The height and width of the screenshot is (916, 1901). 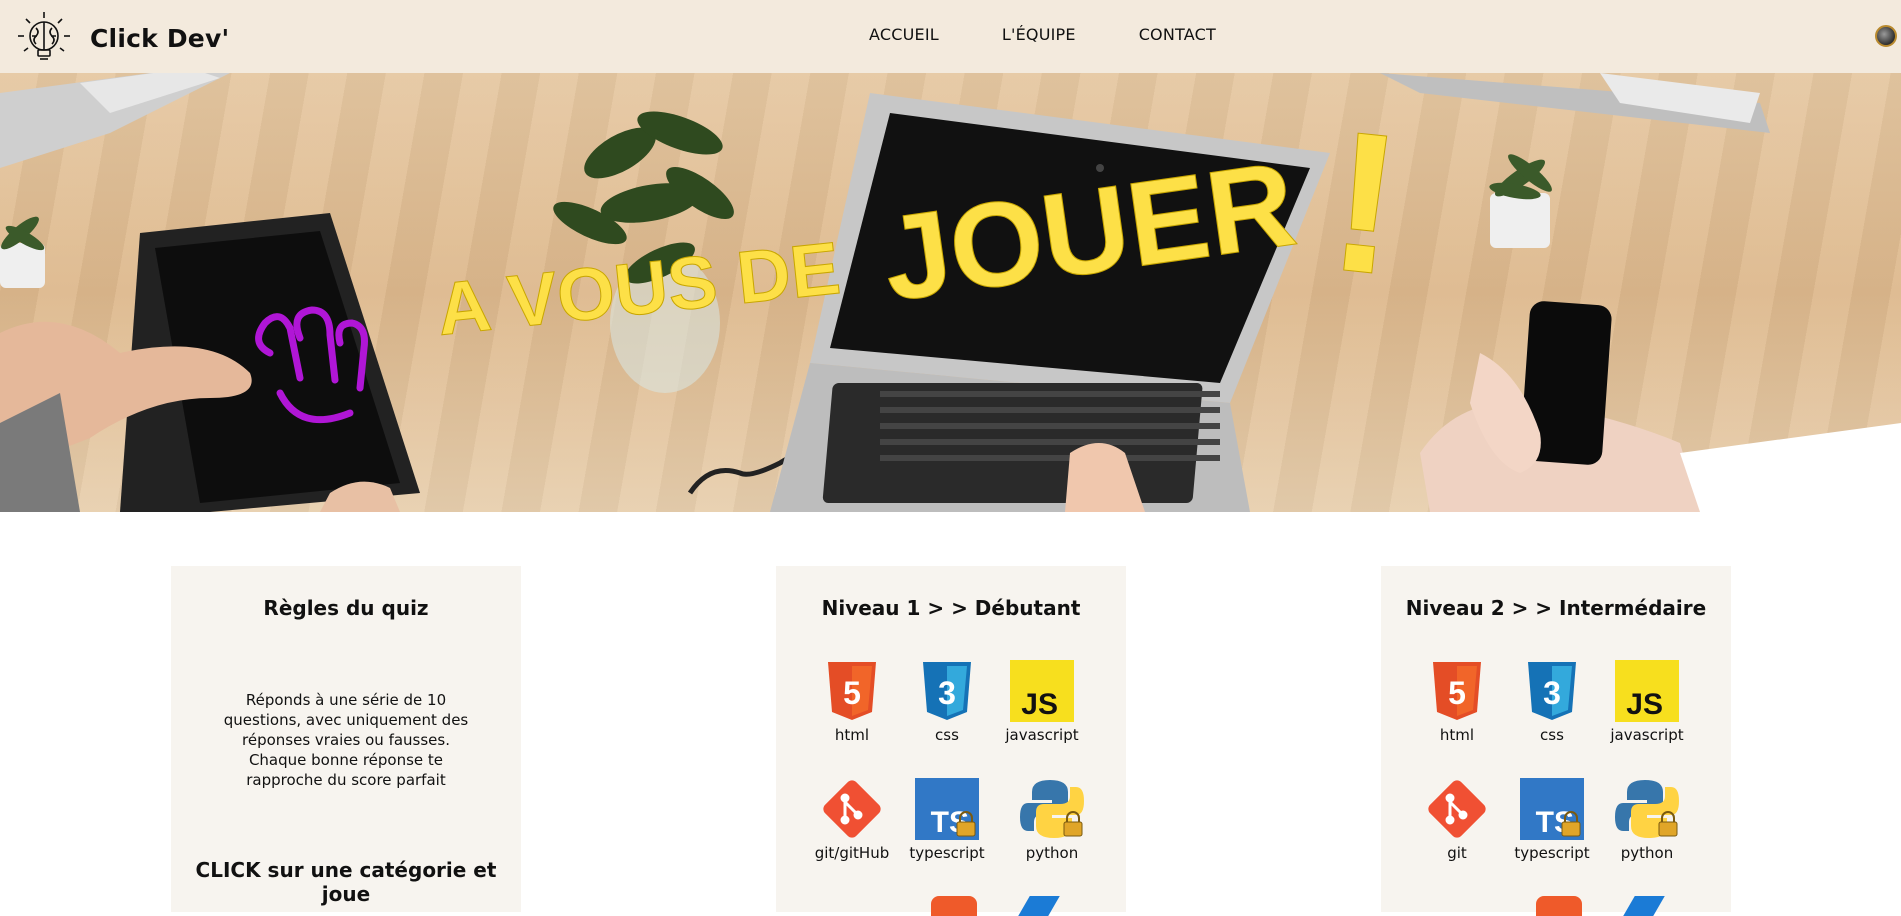 I want to click on level1-css-label: css, so click(x=947, y=735).